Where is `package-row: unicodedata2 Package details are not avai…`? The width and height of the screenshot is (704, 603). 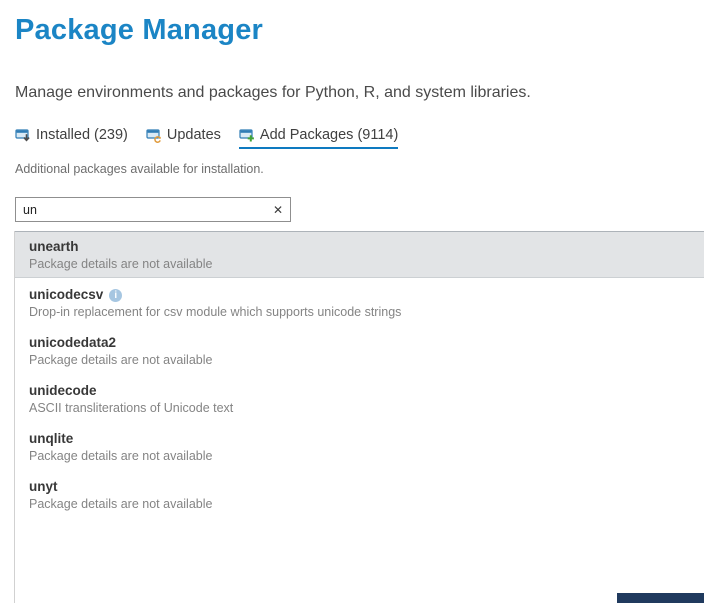
package-row: unicodedata2 Package details are not avai… is located at coordinates (359, 350).